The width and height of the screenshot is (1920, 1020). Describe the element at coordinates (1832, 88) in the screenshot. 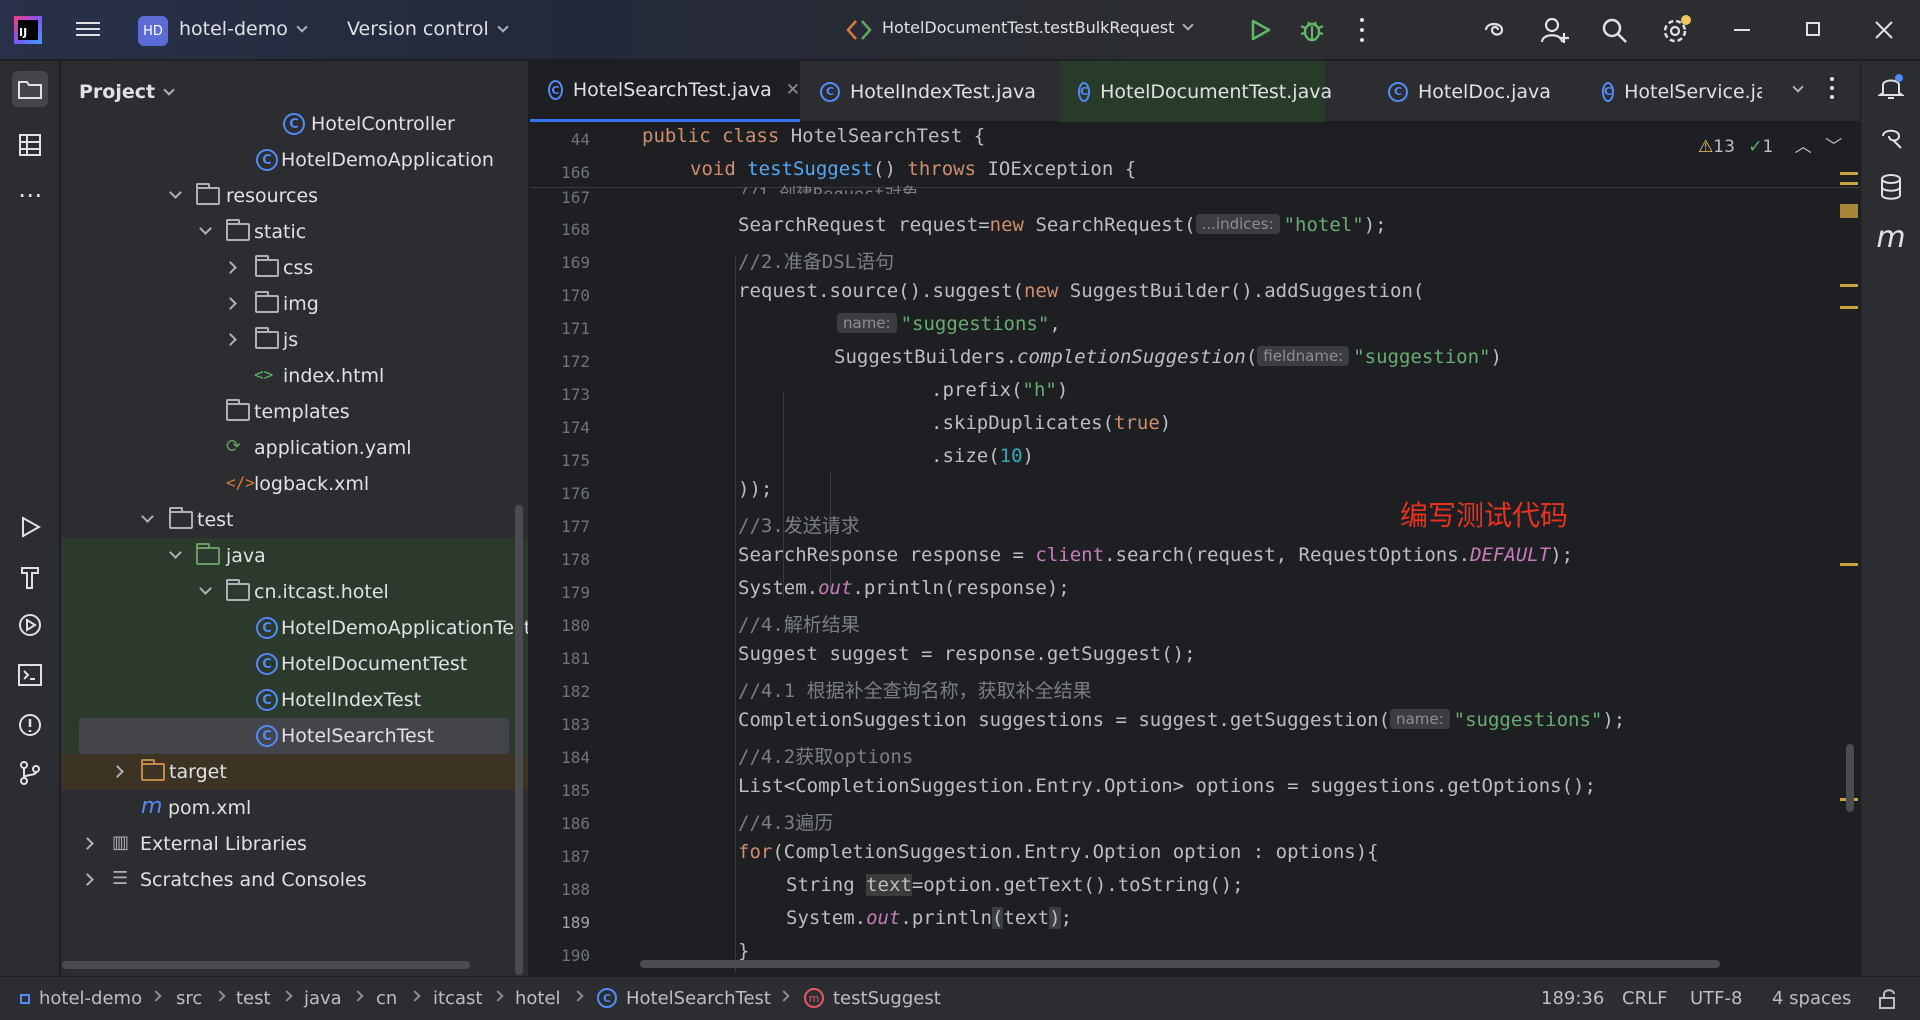

I see `tab-actions-icon` at that location.